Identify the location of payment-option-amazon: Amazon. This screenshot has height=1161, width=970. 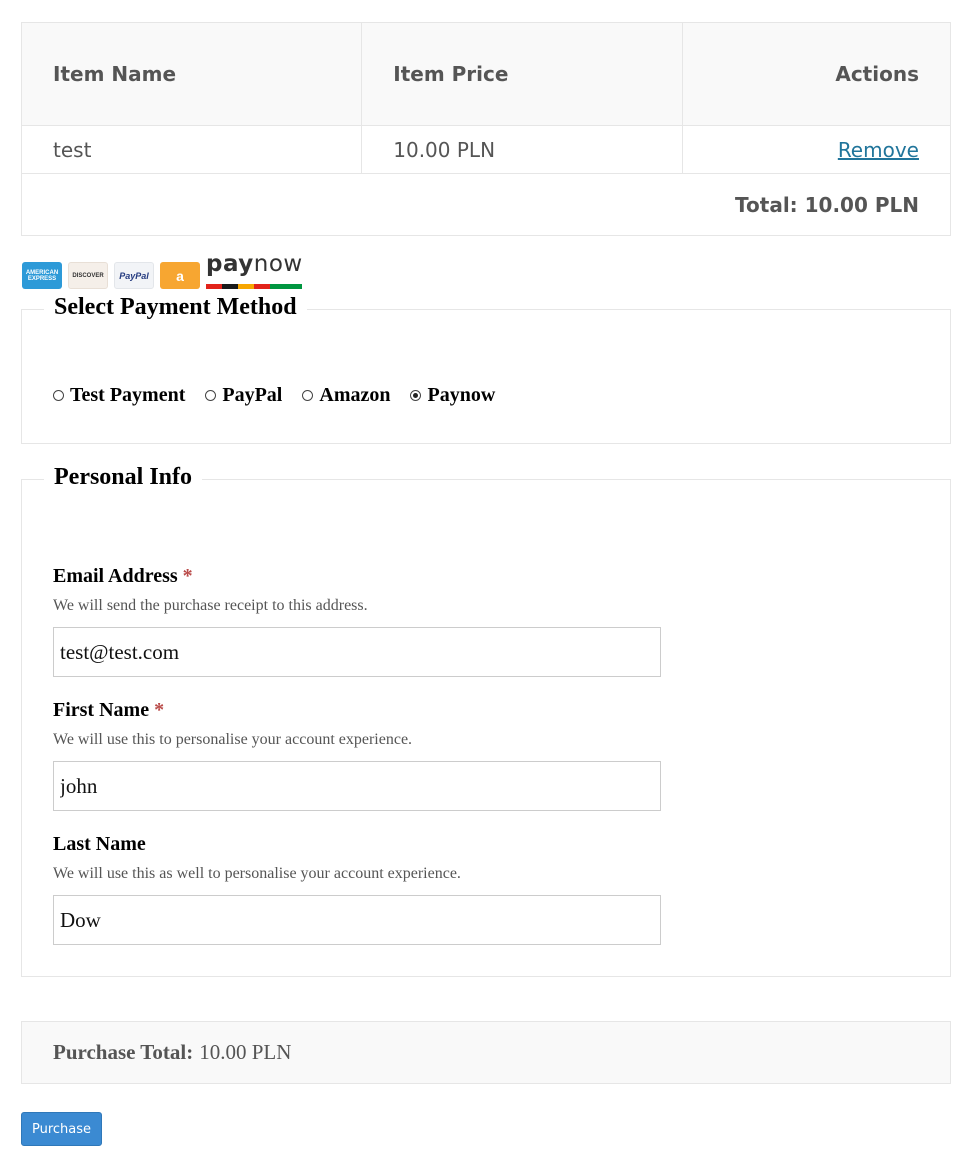
(346, 395).